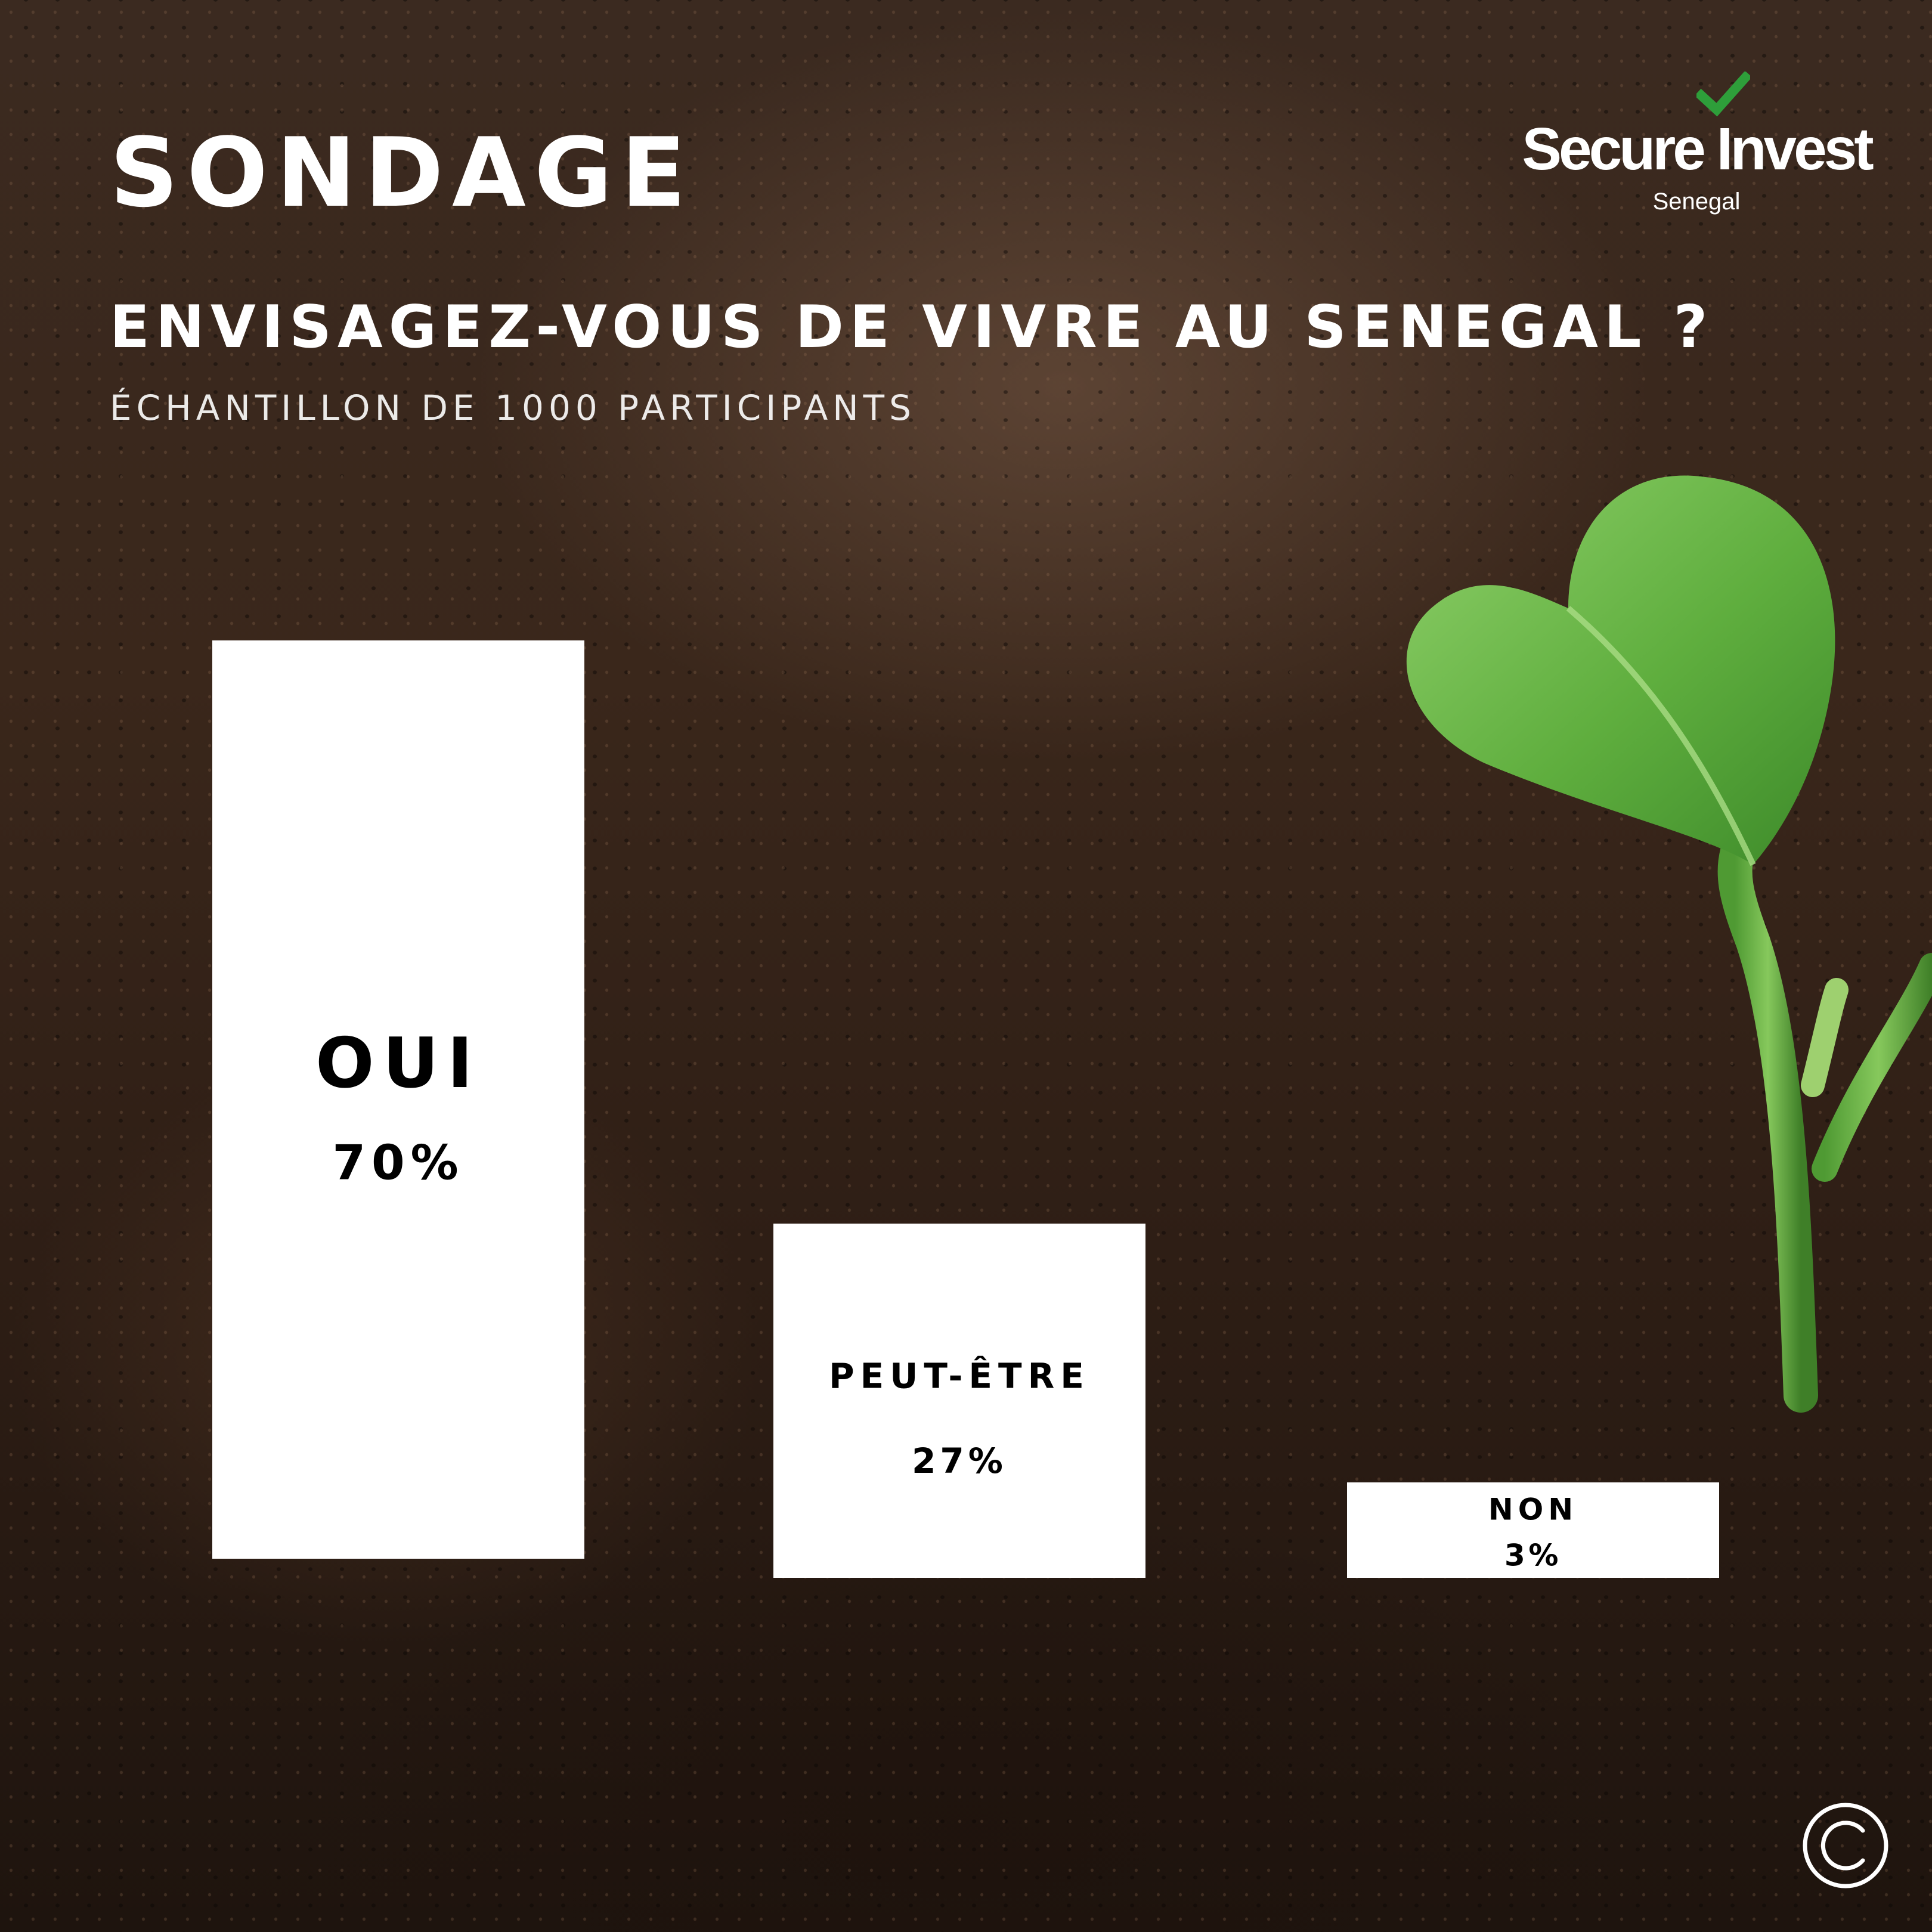 The height and width of the screenshot is (1932, 1932). Describe the element at coordinates (959, 1401) in the screenshot. I see `bar-peut-tre` at that location.